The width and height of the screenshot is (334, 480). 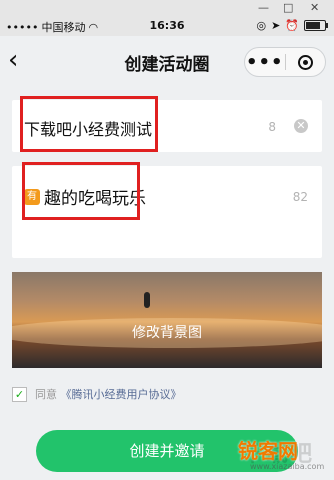 I want to click on agreement-prefix: 同意, so click(x=46, y=394).